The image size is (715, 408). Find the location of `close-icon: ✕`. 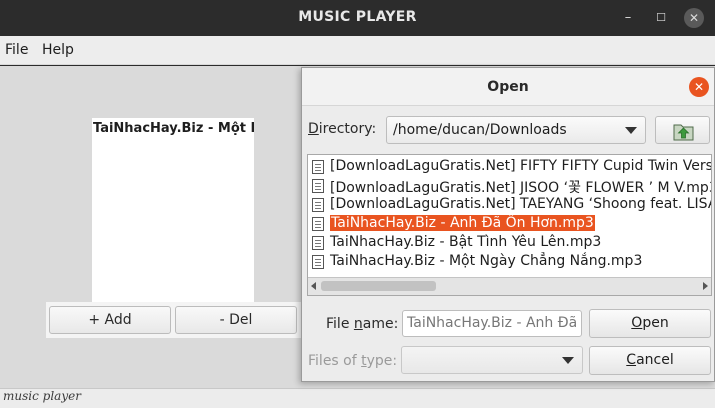

close-icon: ✕ is located at coordinates (694, 18).